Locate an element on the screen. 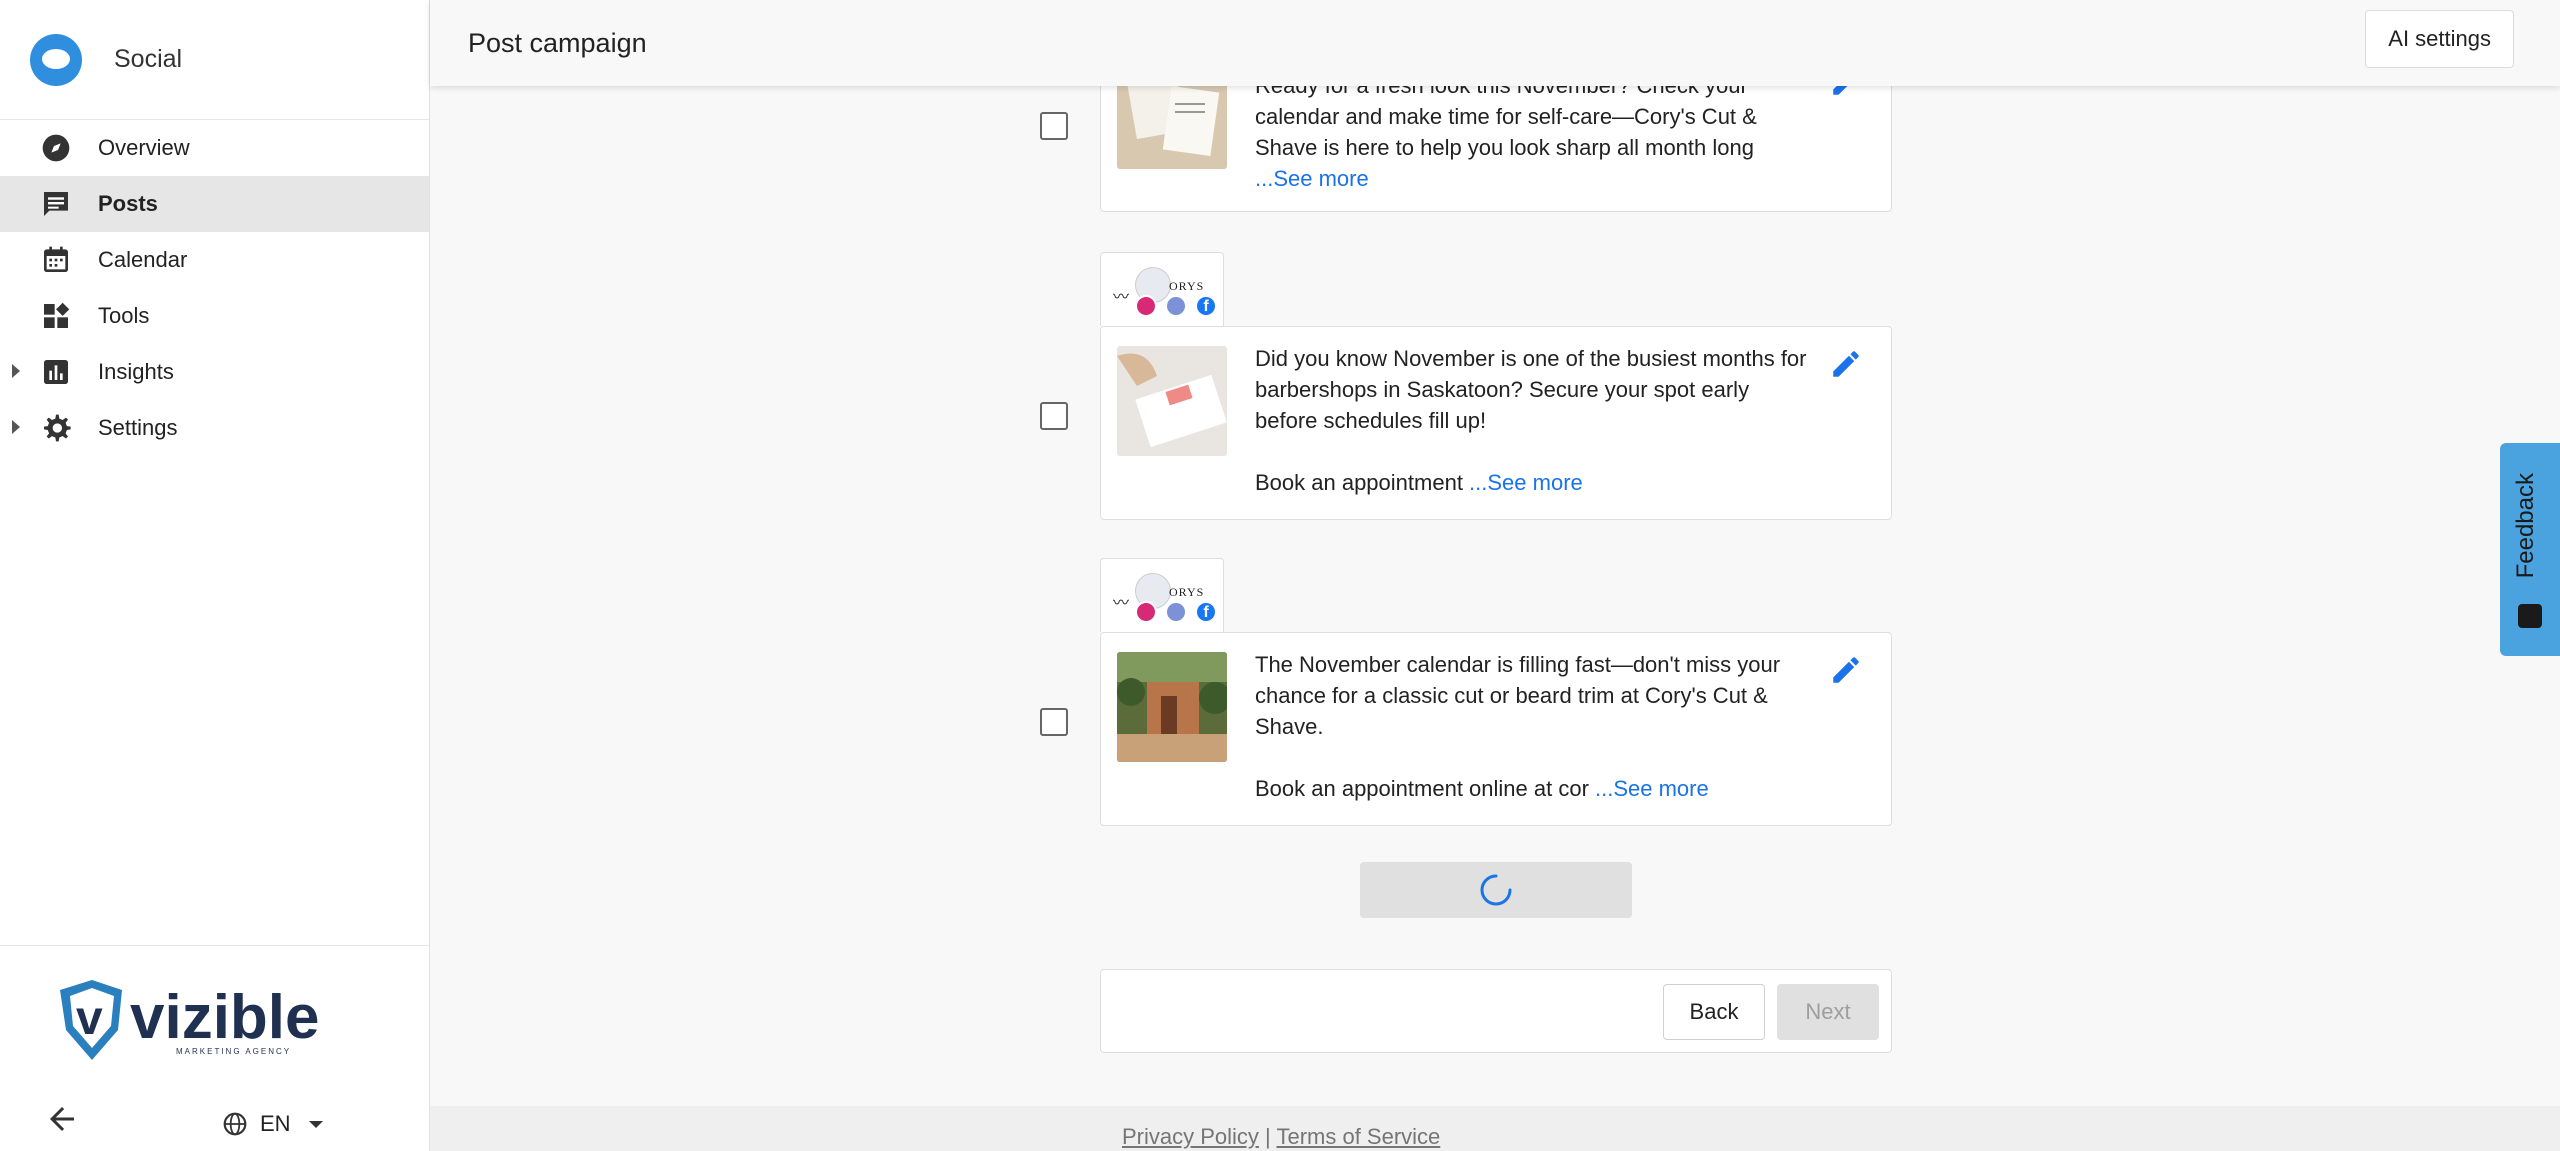  load-more-button is located at coordinates (1496, 890).